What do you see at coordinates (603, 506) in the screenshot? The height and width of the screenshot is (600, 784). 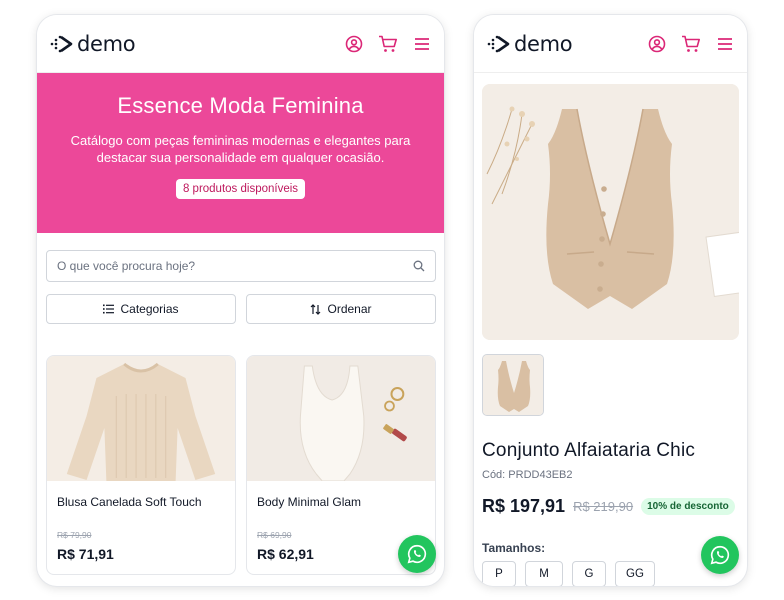 I see `product-old-price: R$ 219,90` at bounding box center [603, 506].